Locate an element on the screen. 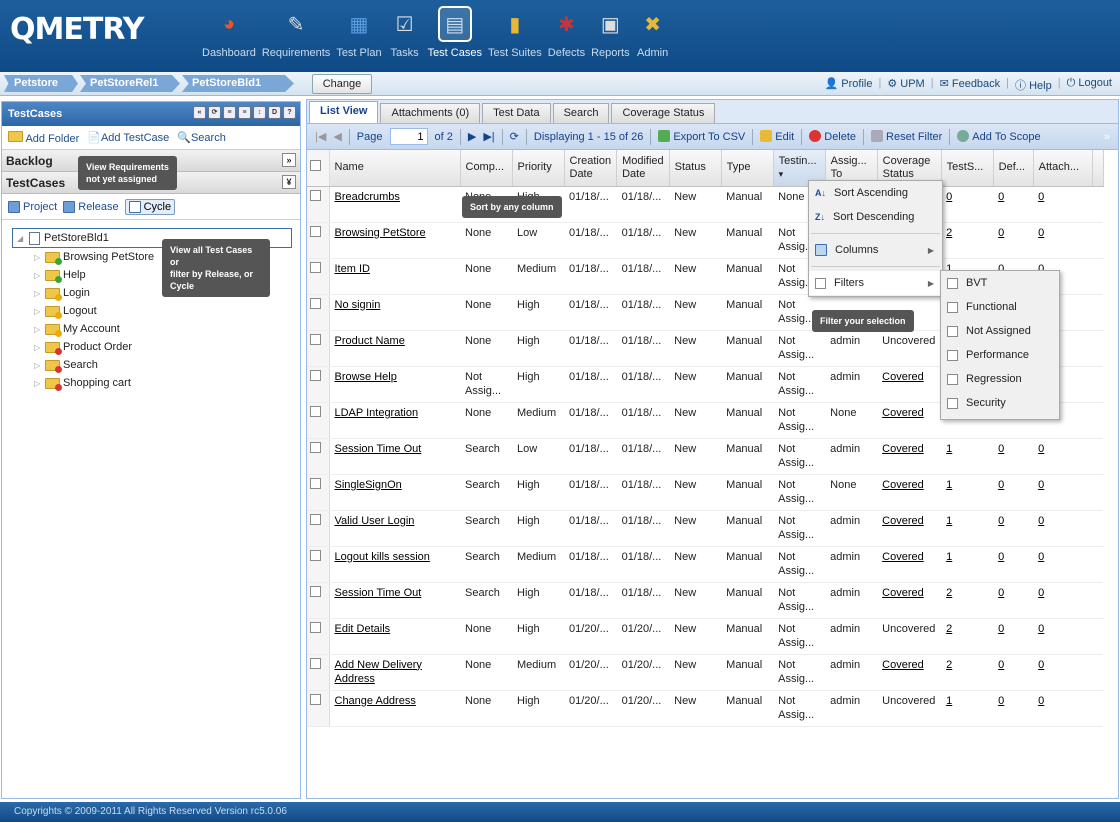  column-menu-trigger-icon: ▾ is located at coordinates (781, 174).